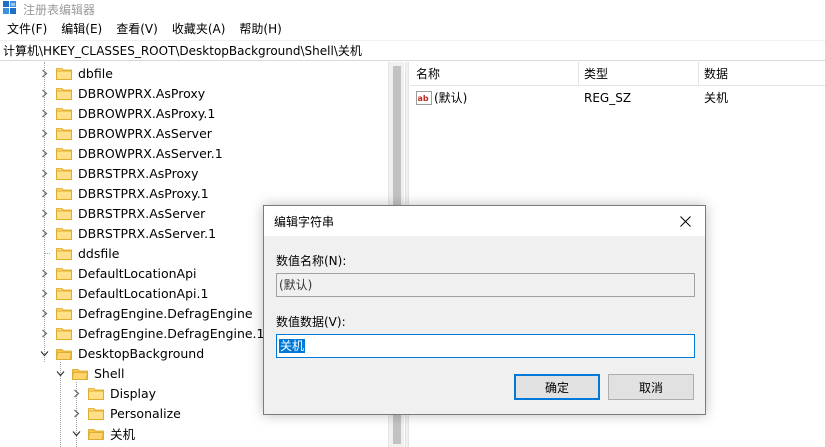 The image size is (825, 447). Describe the element at coordinates (142, 213) in the screenshot. I see `tree-item-label: DBRSTPRX.AsServer` at that location.